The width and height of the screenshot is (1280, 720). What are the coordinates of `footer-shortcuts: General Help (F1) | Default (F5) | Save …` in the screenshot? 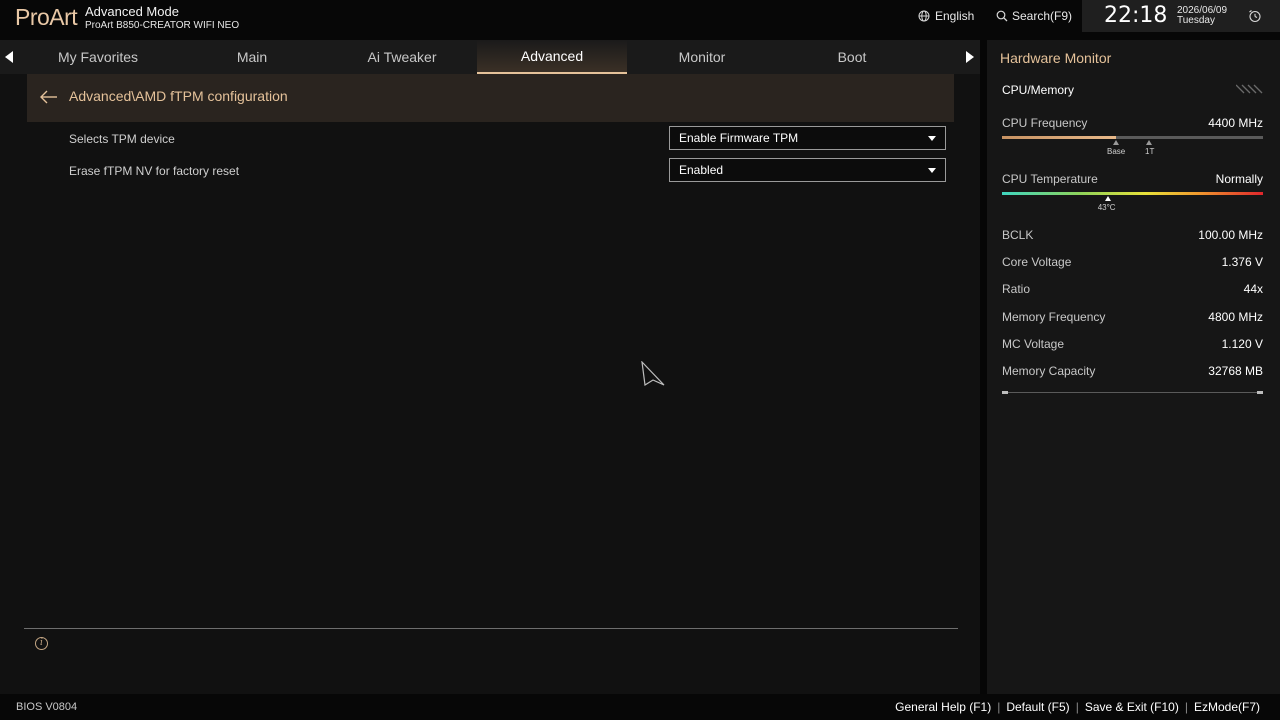 It's located at (1077, 707).